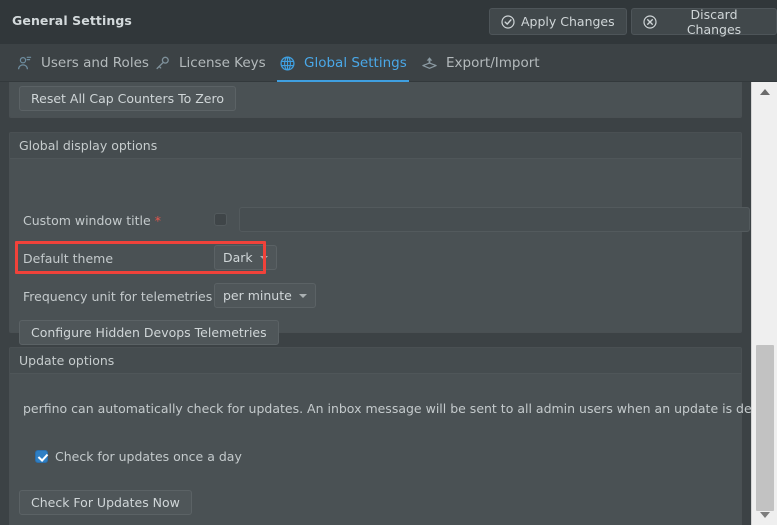 This screenshot has height=525, width=777. I want to click on vertical-scrollbar, so click(764, 303).